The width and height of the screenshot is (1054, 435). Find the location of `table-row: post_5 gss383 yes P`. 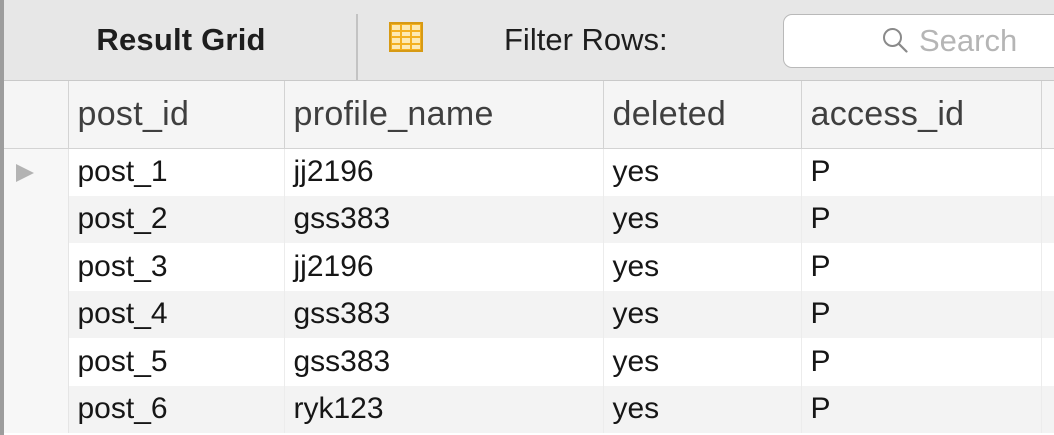

table-row: post_5 gss383 yes P is located at coordinates (529, 362).